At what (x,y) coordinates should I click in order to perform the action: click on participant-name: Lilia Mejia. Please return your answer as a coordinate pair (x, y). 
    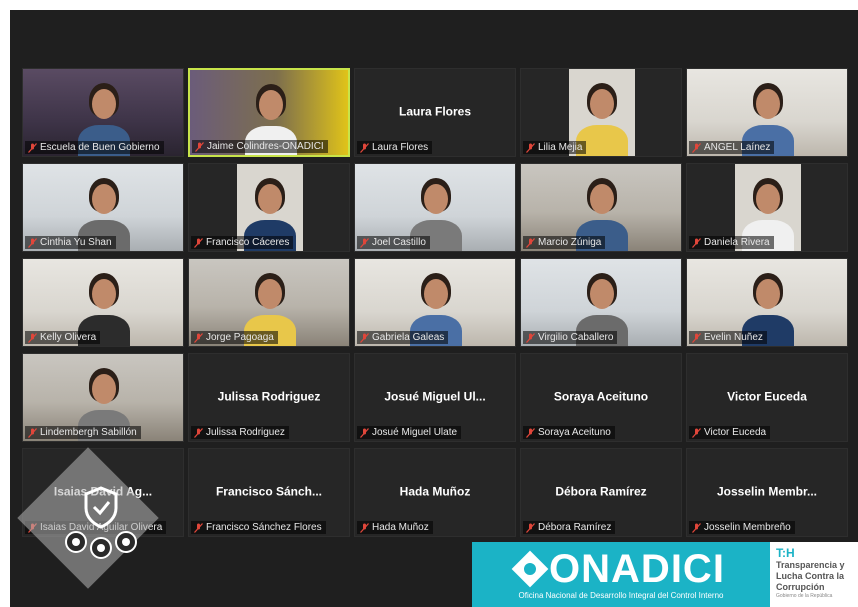
    Looking at the image, I should click on (560, 147).